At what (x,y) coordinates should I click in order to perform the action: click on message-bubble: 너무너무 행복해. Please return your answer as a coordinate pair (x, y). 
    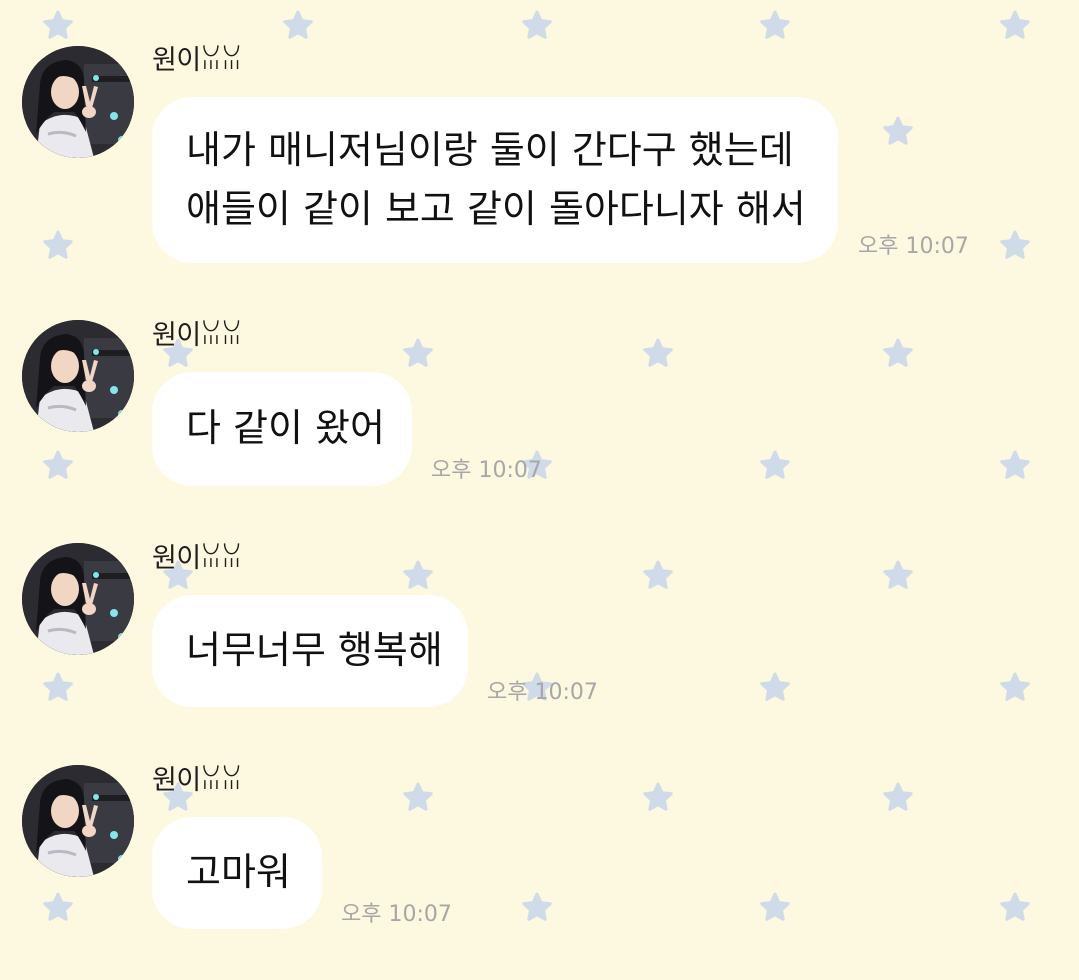
    Looking at the image, I should click on (310, 651).